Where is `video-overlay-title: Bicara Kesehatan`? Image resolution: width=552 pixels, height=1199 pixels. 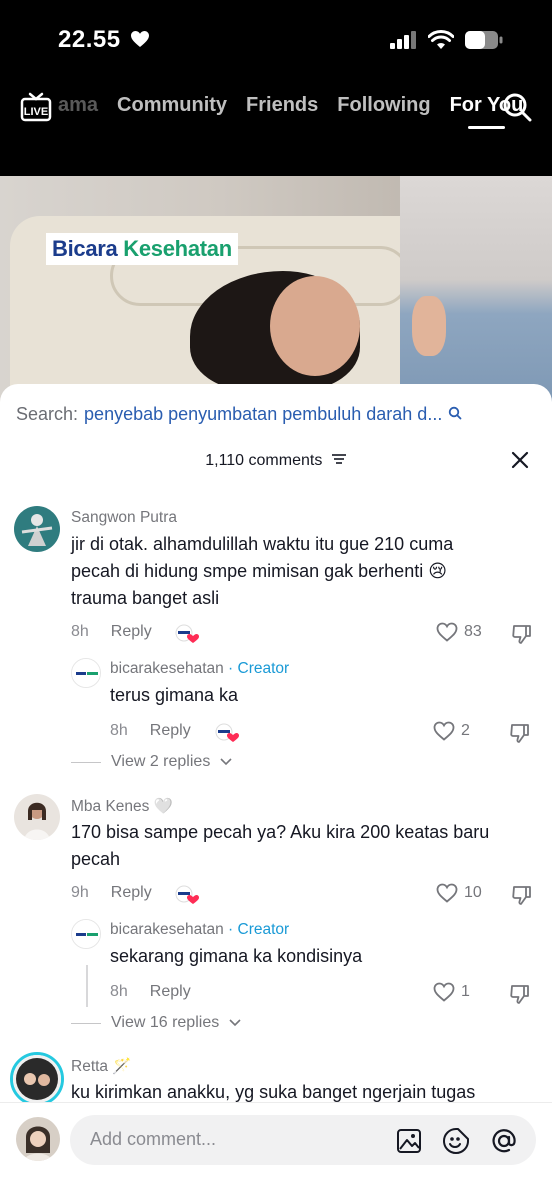 video-overlay-title: Bicara Kesehatan is located at coordinates (142, 249).